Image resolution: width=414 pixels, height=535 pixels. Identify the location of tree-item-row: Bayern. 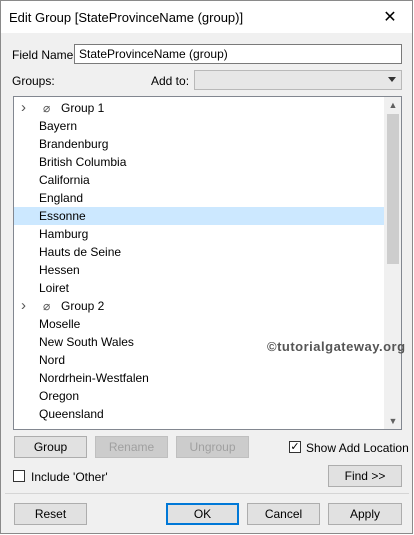
(200, 126).